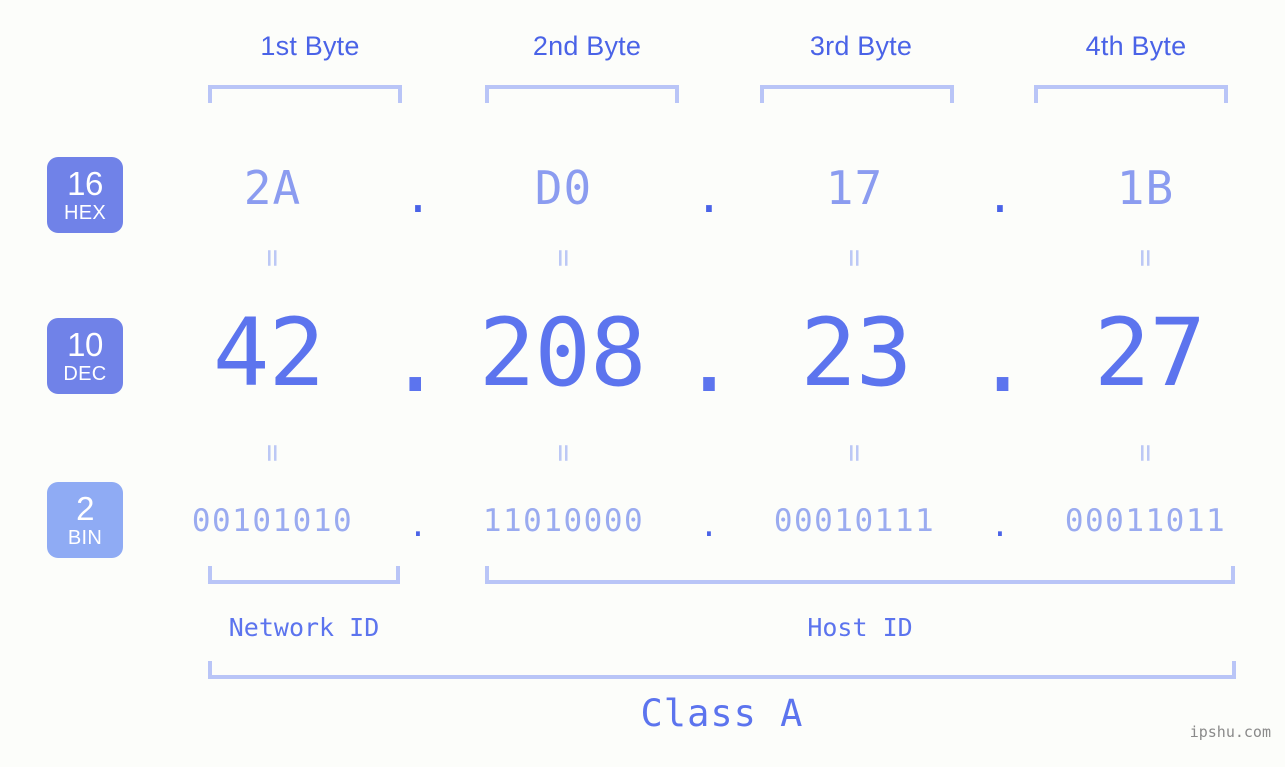 The height and width of the screenshot is (767, 1285). What do you see at coordinates (860, 575) in the screenshot?
I see `host-id-bracket` at bounding box center [860, 575].